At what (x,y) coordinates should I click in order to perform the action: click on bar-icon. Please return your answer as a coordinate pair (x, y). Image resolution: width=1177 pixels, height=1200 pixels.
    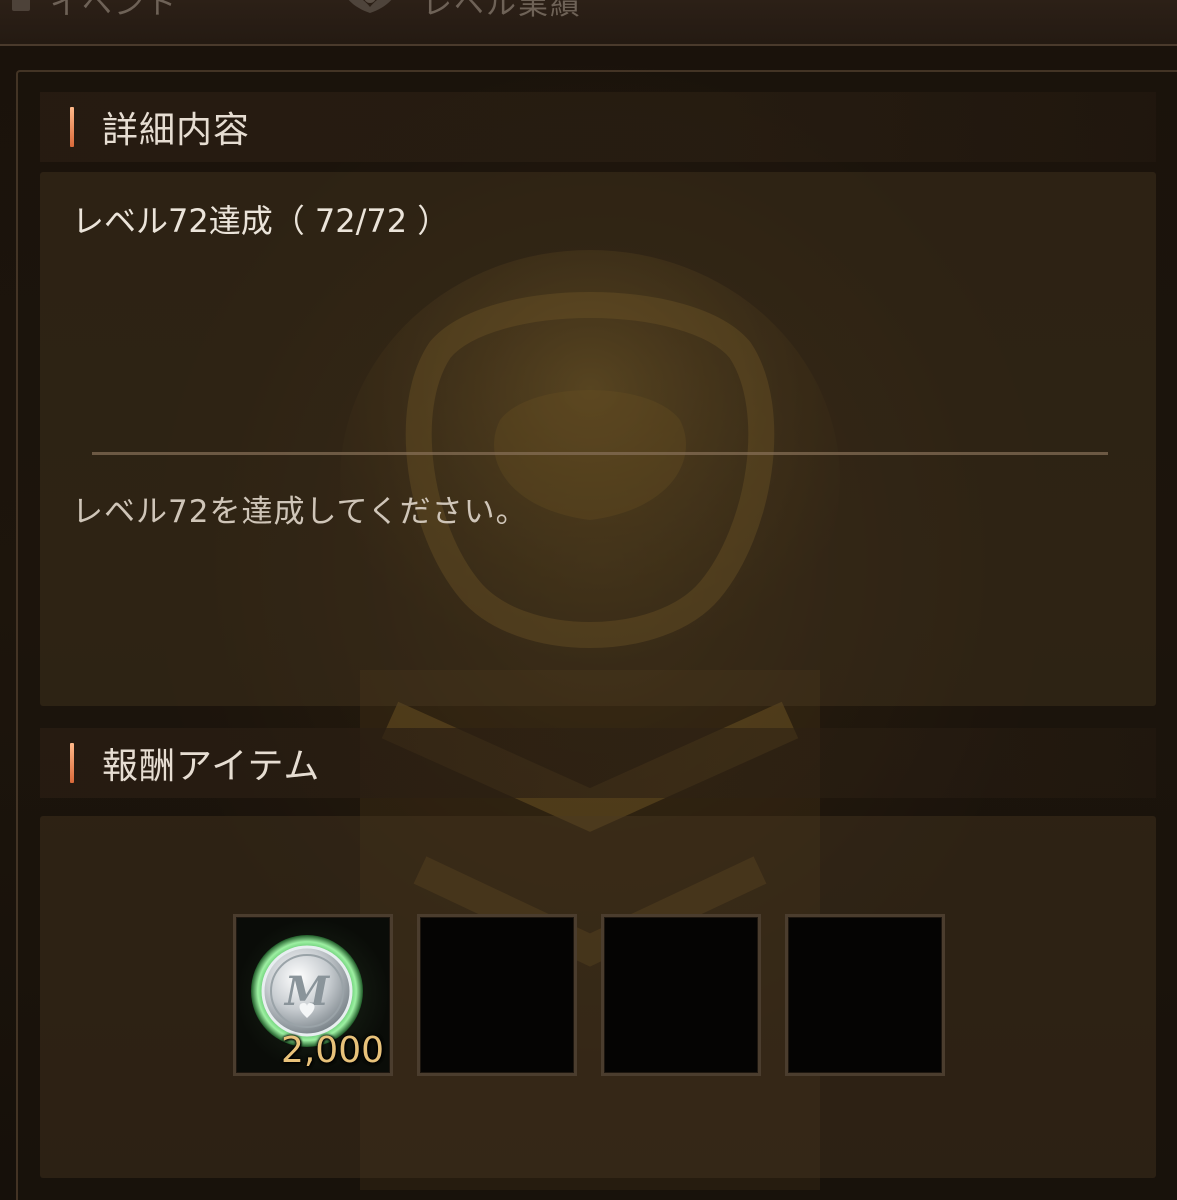
    Looking at the image, I should click on (21, 5).